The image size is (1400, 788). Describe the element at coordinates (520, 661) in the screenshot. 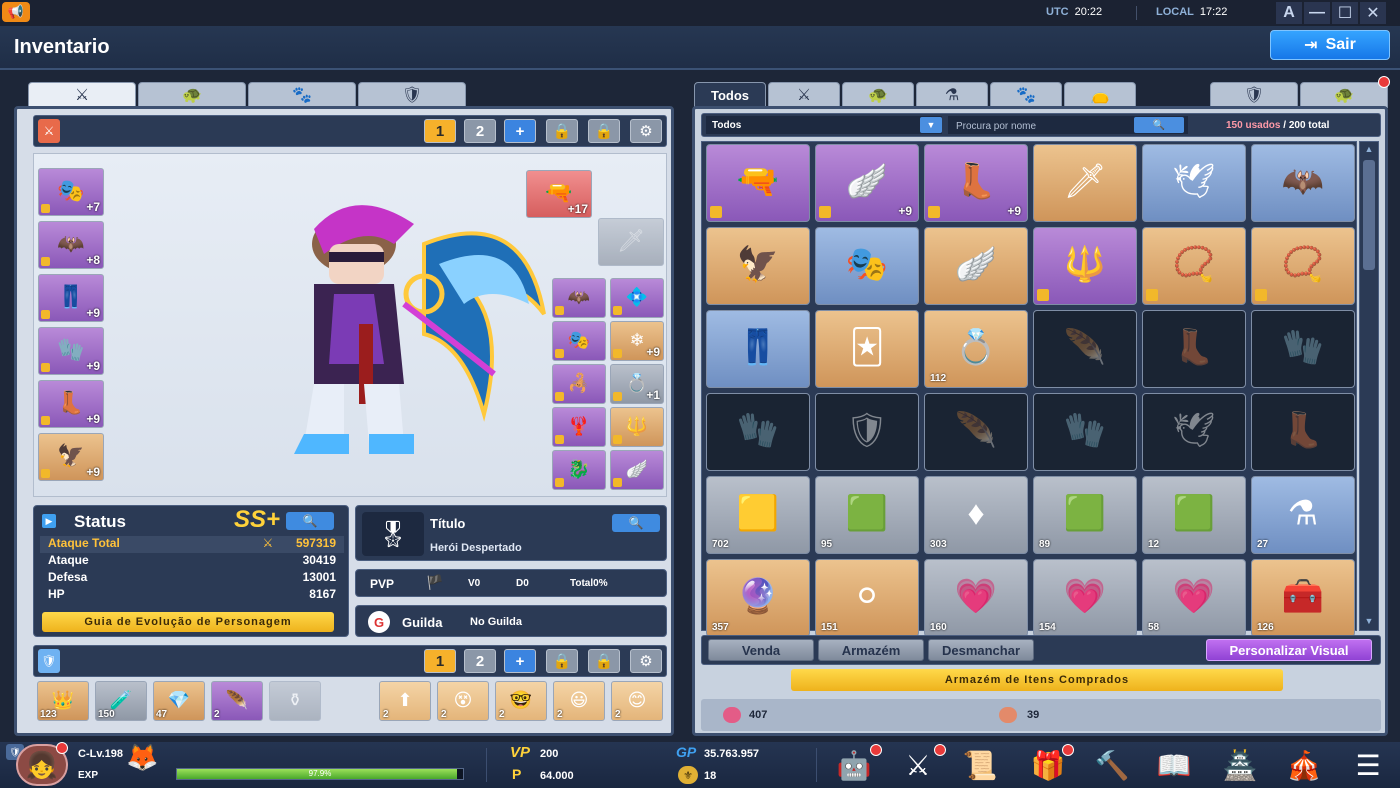

I see `add-quick-preset-button: +` at that location.